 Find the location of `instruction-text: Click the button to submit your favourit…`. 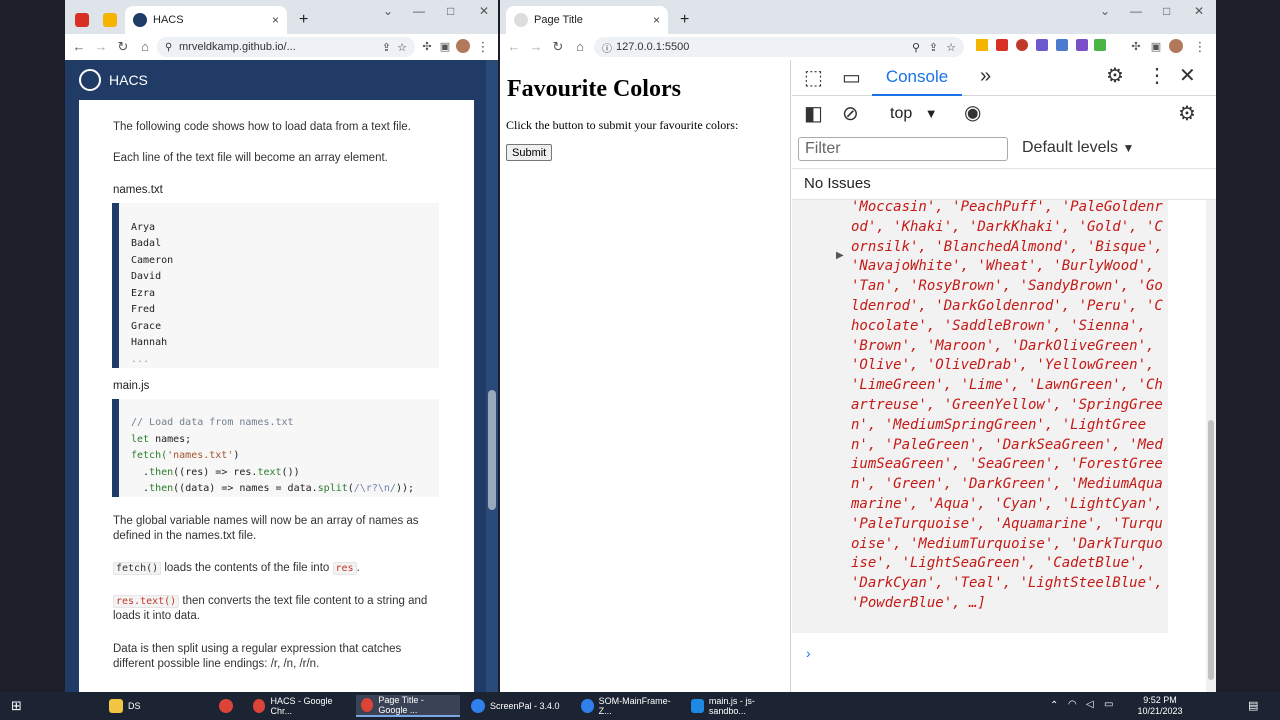

instruction-text: Click the button to submit your favourit… is located at coordinates (622, 125).